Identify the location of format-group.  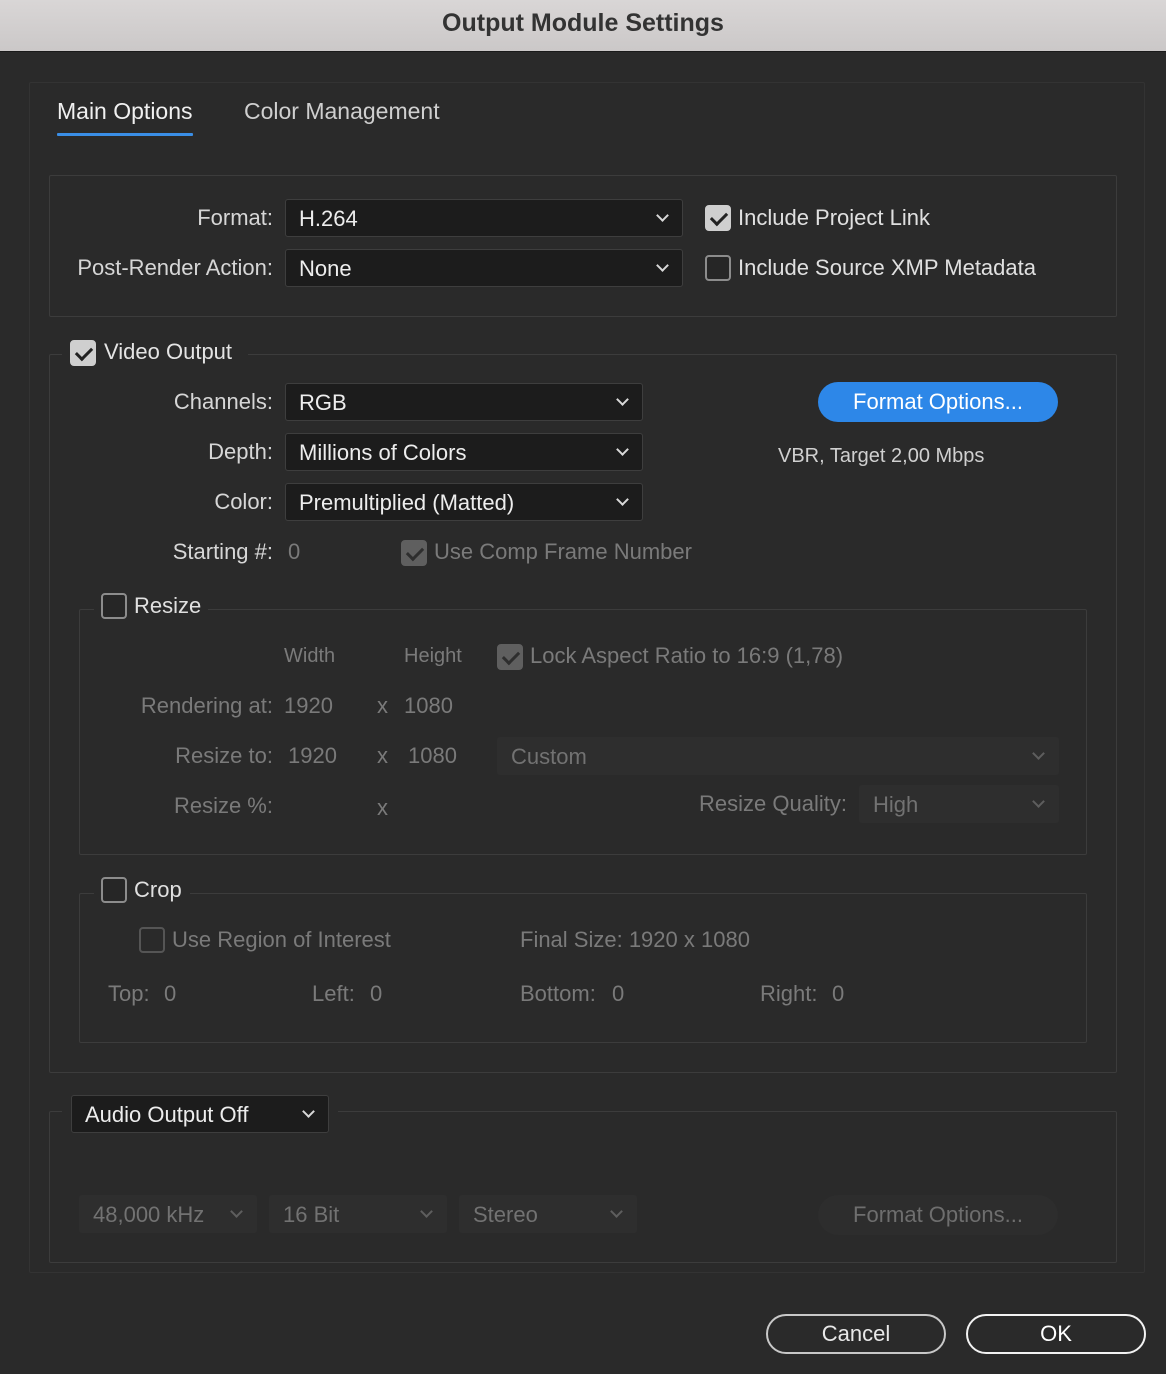
(583, 246).